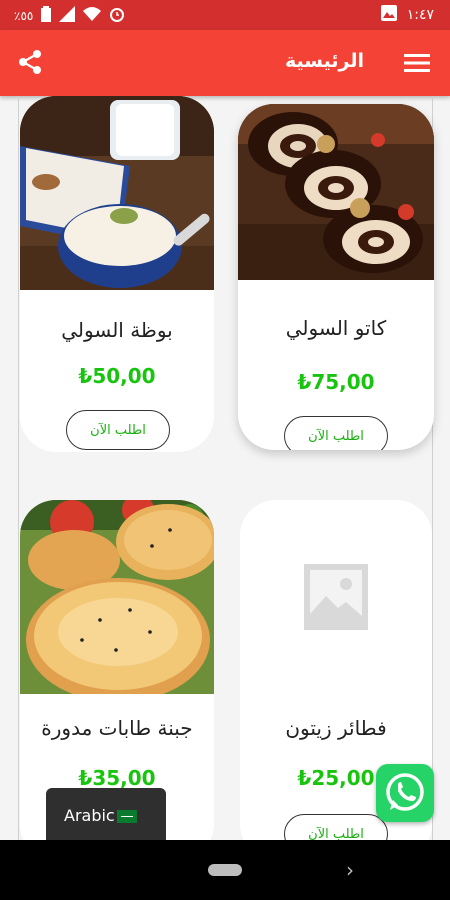  I want to click on gallery-notification-icon, so click(388, 15).